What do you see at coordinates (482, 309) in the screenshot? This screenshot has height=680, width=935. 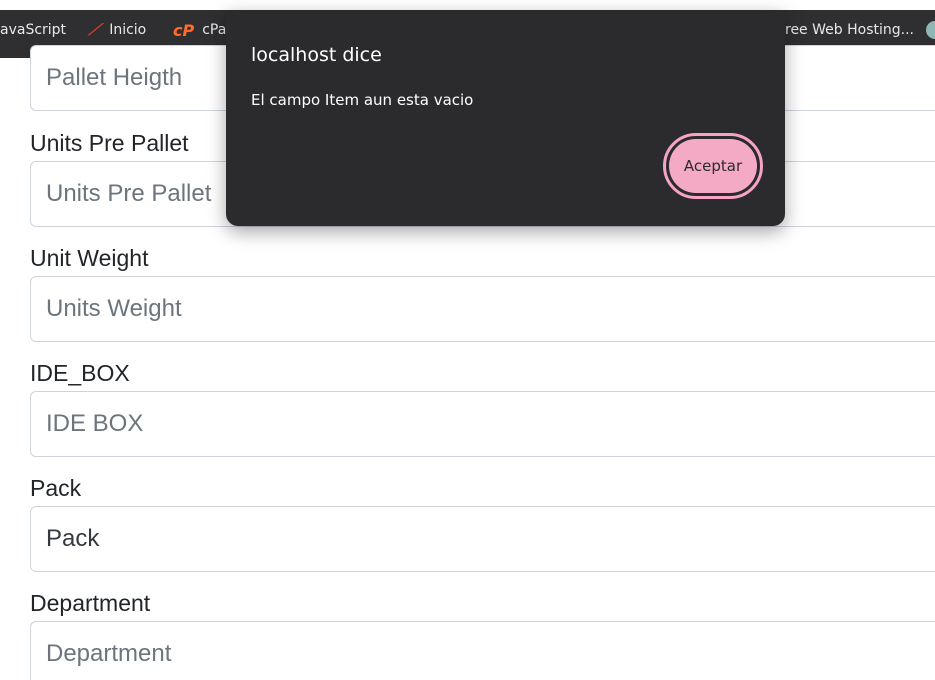 I see `unit-weight-input: Units Weight` at bounding box center [482, 309].